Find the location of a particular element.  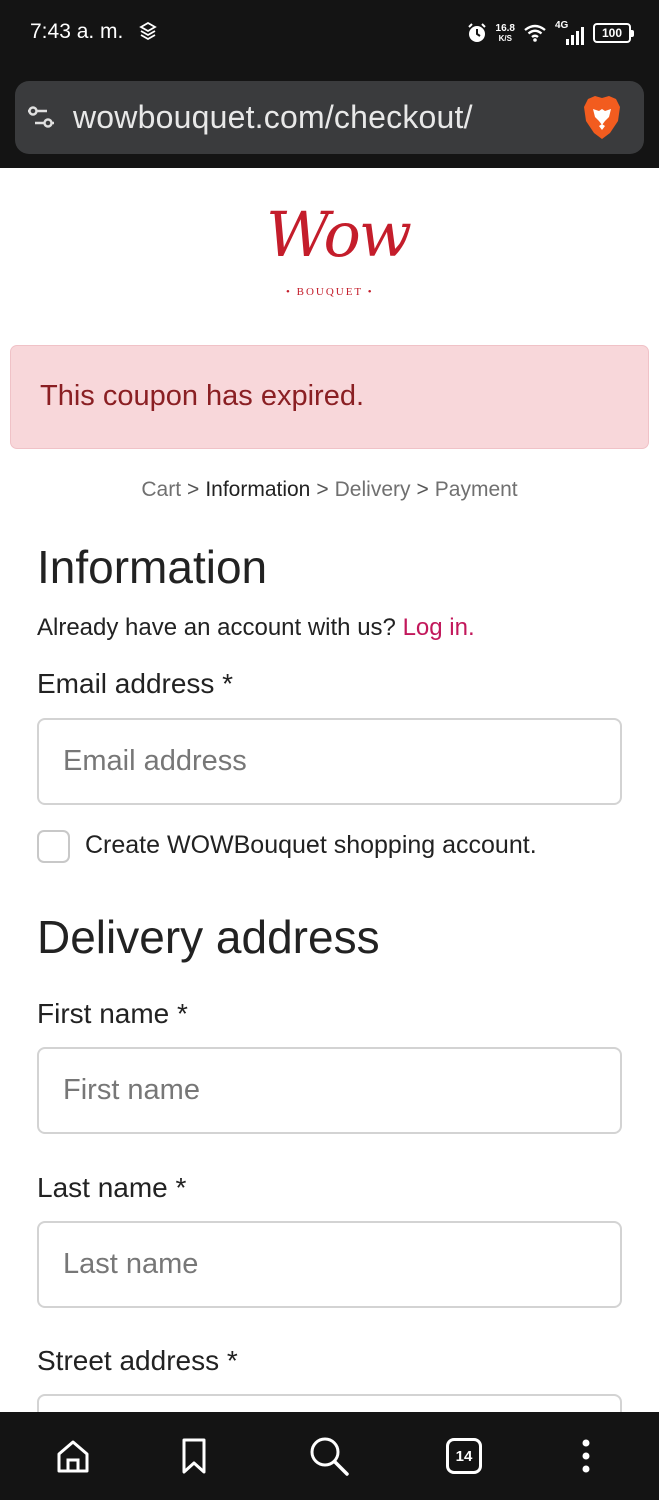

tab-count: 14 is located at coordinates (464, 1456).